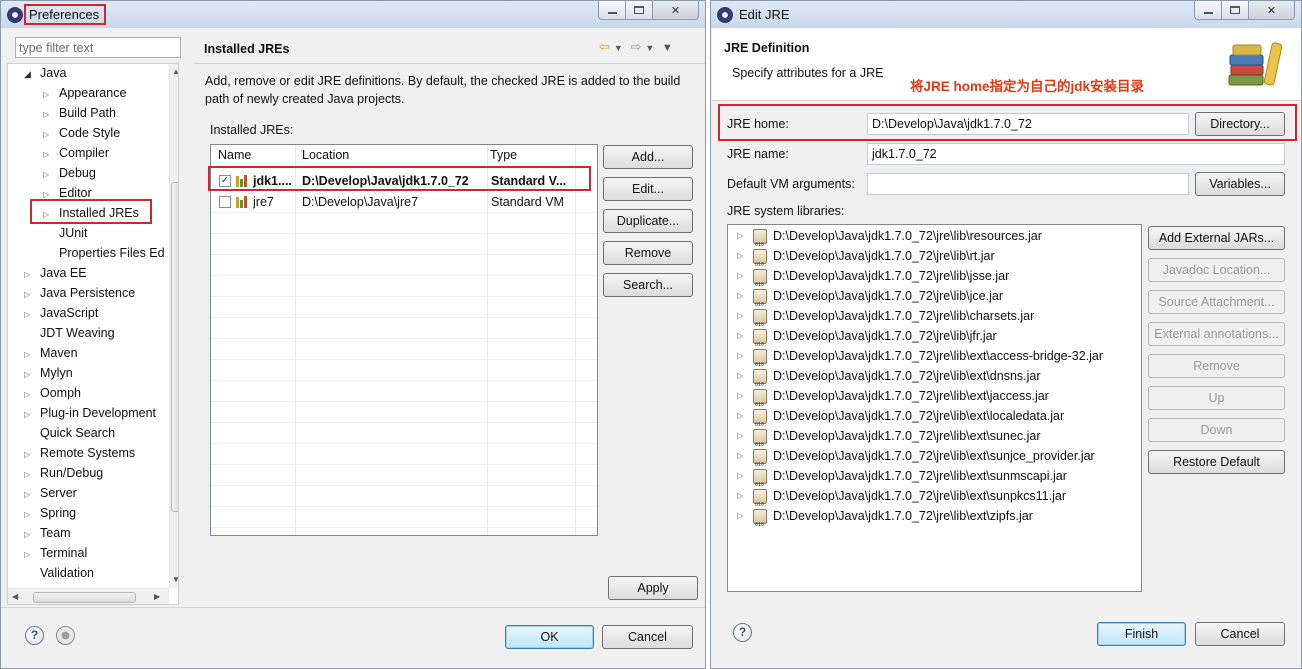  I want to click on tree-item: ▷ Debug, so click(69, 173).